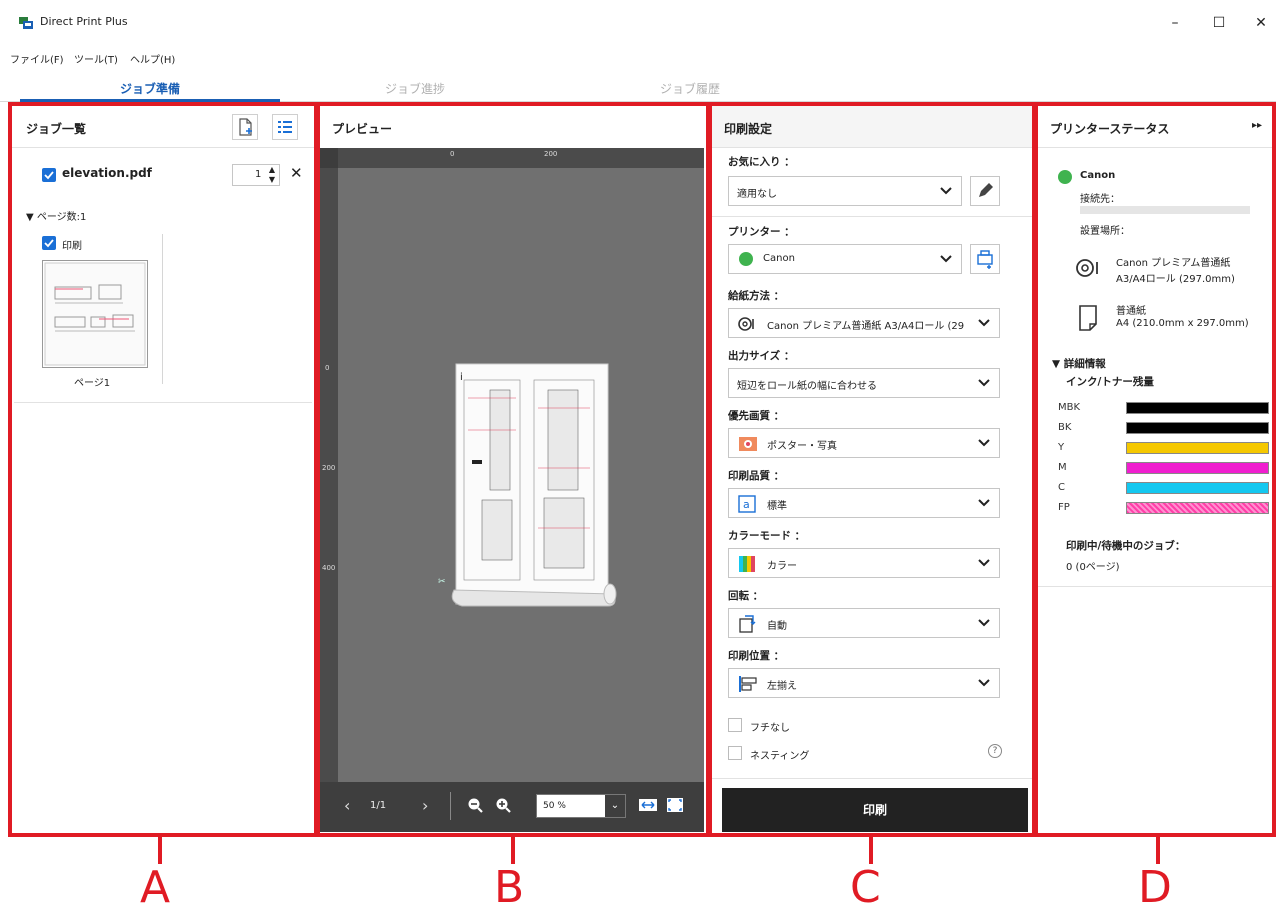 This screenshot has width=1276, height=920. Describe the element at coordinates (1197, 428) in the screenshot. I see `ink-bar-bk` at that location.